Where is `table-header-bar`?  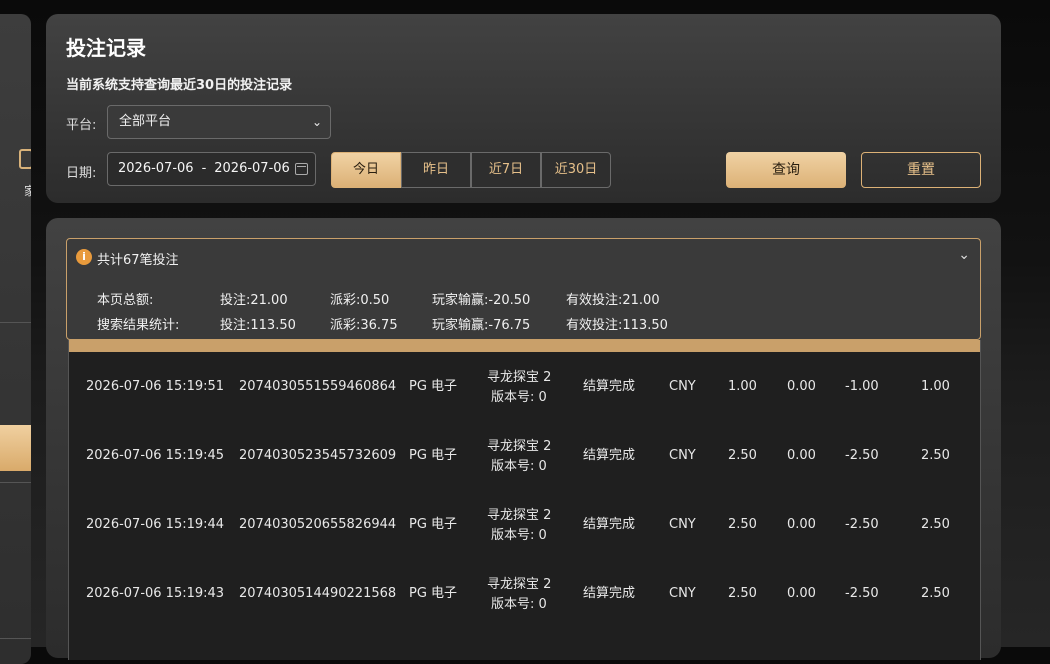
table-header-bar is located at coordinates (524, 346).